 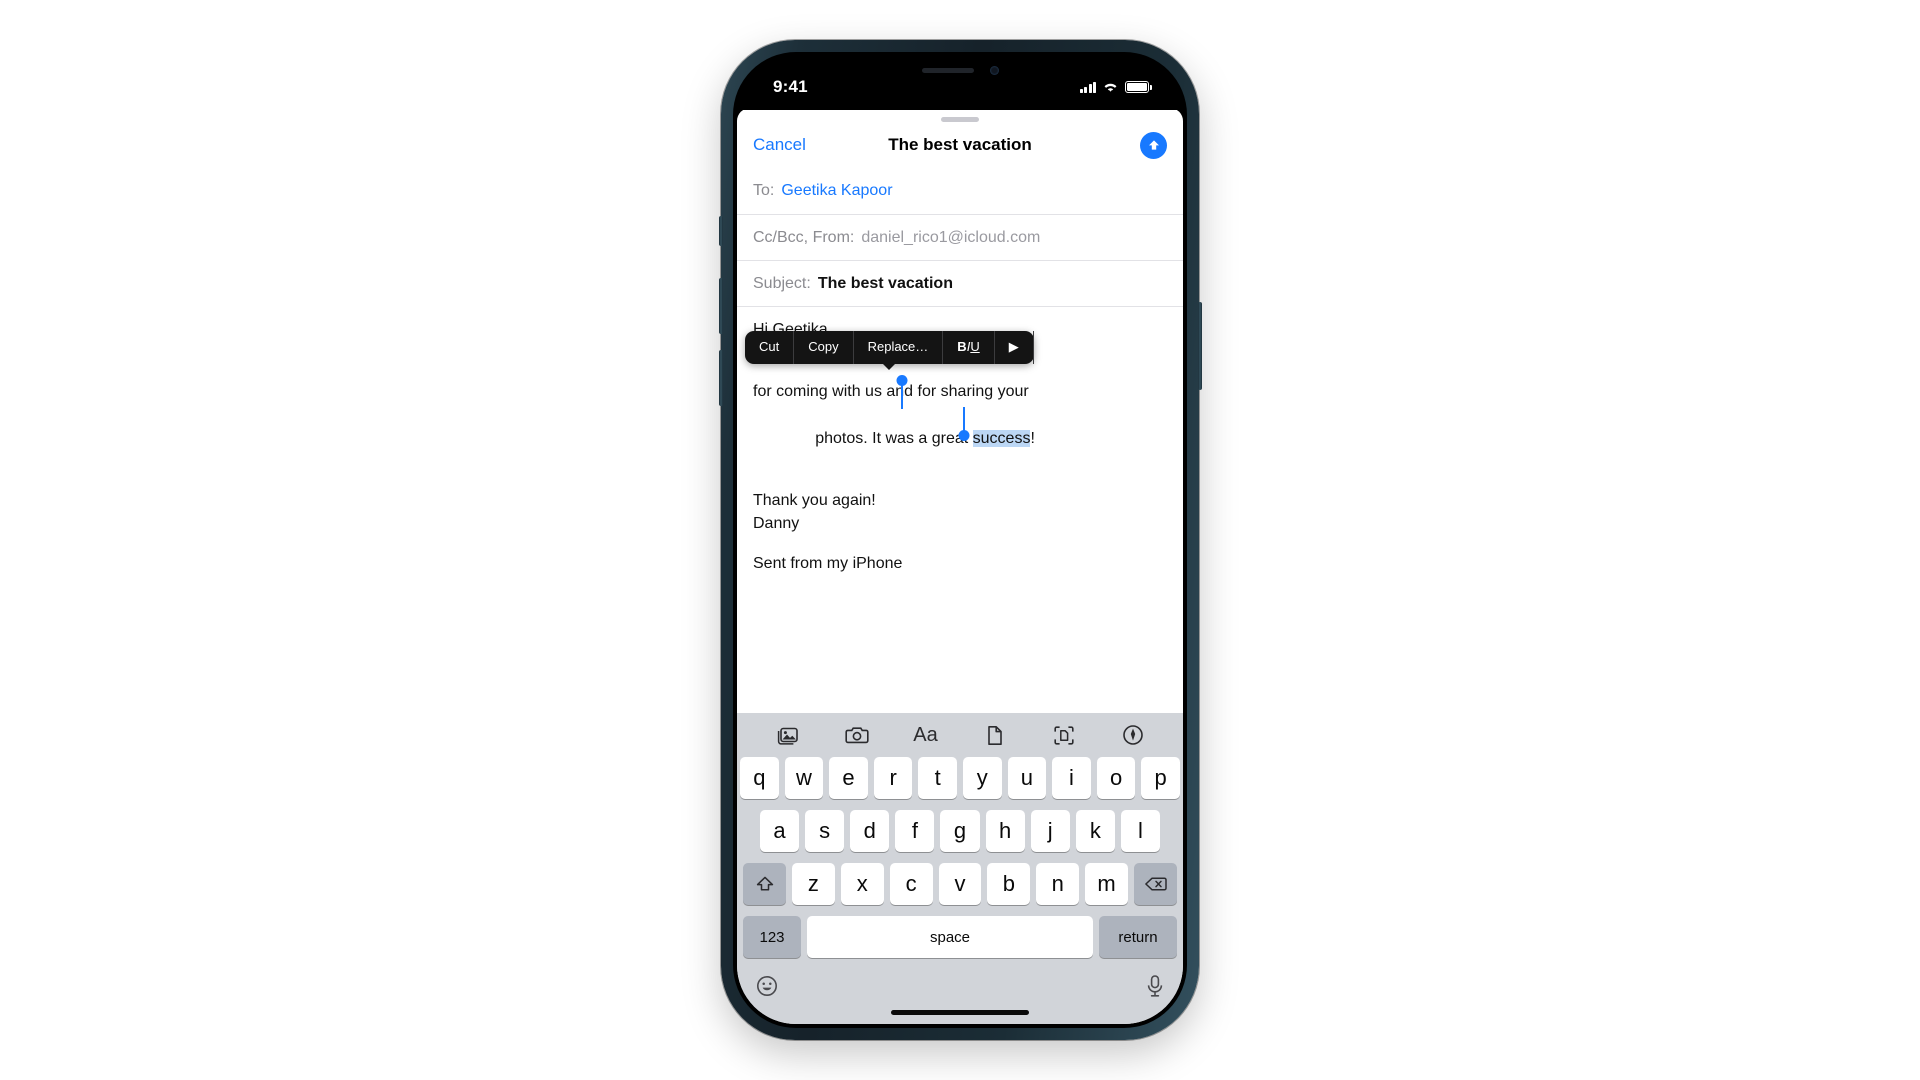 What do you see at coordinates (862, 884) in the screenshot?
I see `key-x: x` at bounding box center [862, 884].